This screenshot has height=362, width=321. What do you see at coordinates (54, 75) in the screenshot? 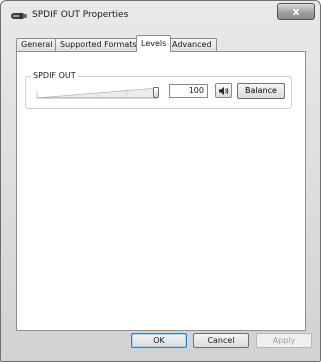
I see `group-label: SPDIF OUT` at bounding box center [54, 75].